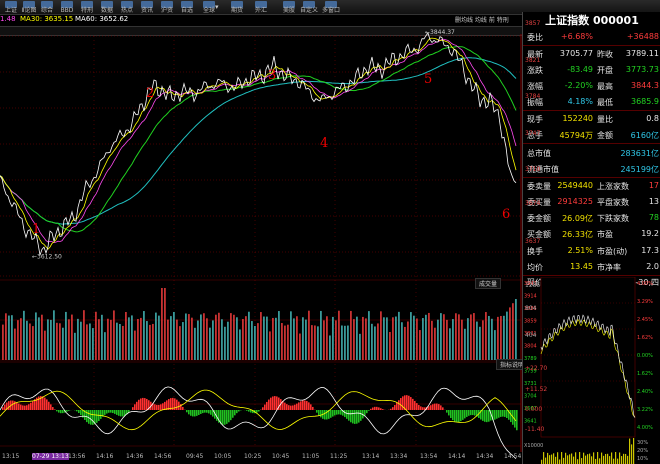  Describe the element at coordinates (533, 203) in the screenshot. I see `price-axis-label: 3674` at that location.